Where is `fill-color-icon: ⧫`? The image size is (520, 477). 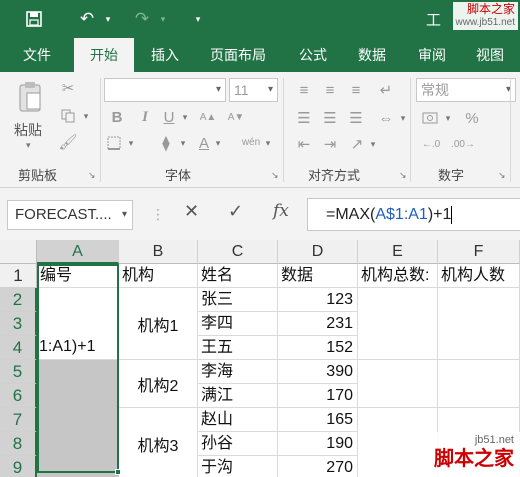 fill-color-icon: ⧫ is located at coordinates (166, 143).